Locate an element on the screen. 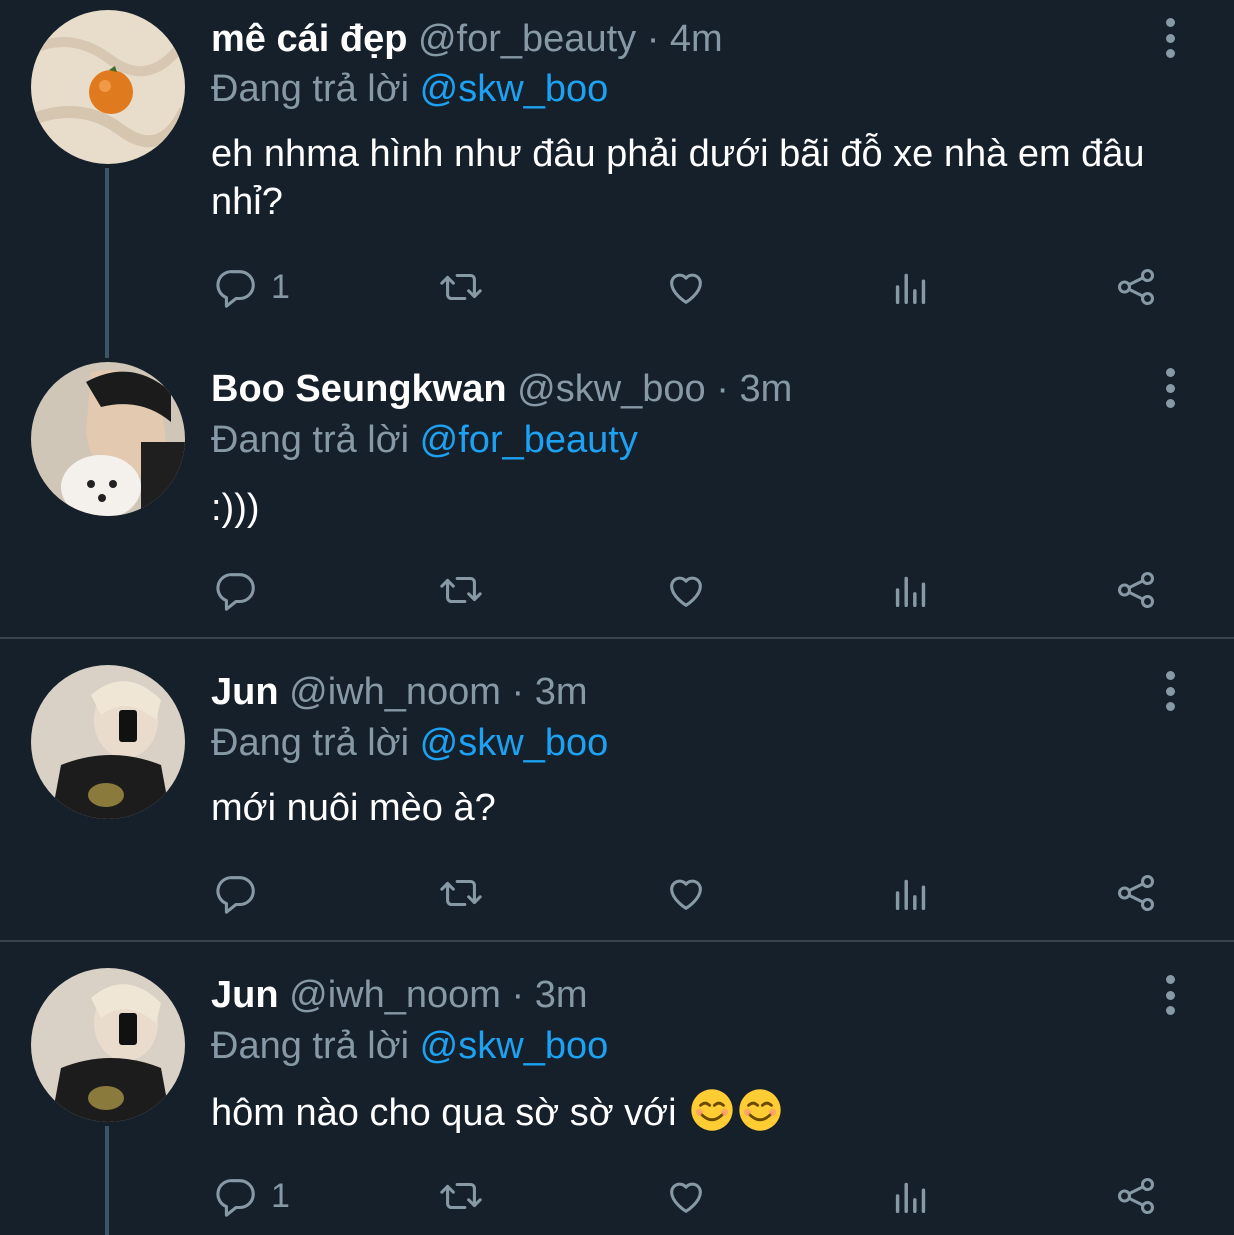 Image resolution: width=1234 pixels, height=1235 pixels. smiling-face-emoji is located at coordinates (735, 1111).